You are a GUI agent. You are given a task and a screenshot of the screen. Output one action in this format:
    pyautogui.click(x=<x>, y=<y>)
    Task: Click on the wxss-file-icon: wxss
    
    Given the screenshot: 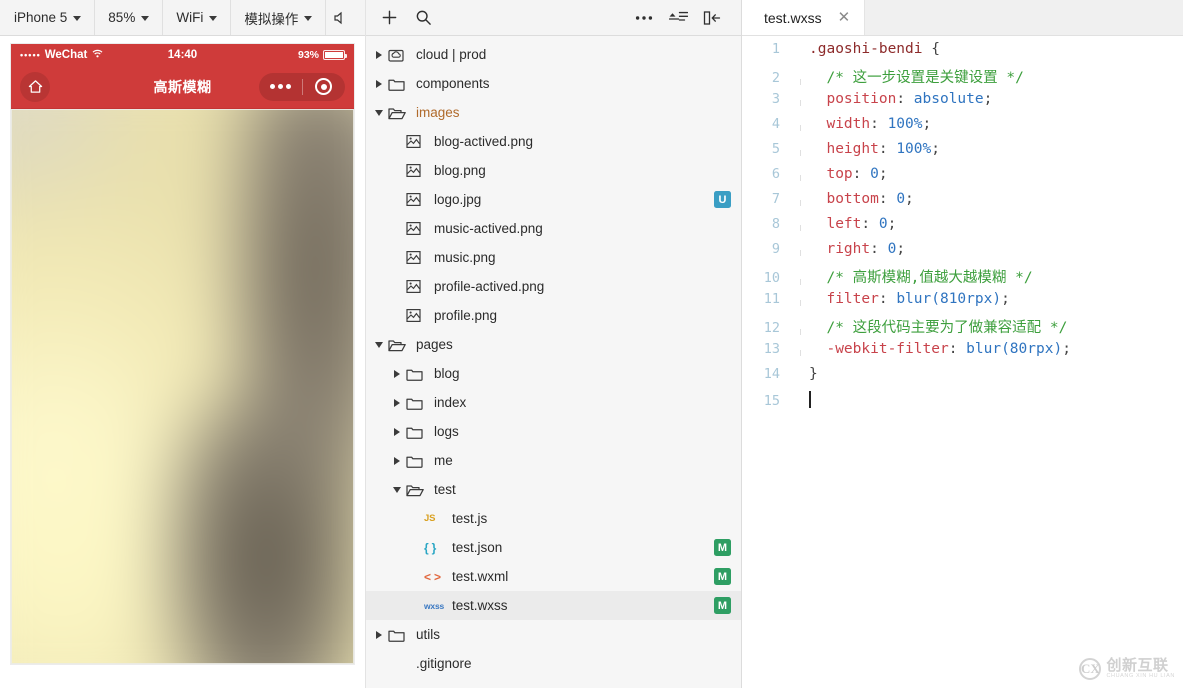 What is the action you would take?
    pyautogui.click(x=434, y=605)
    